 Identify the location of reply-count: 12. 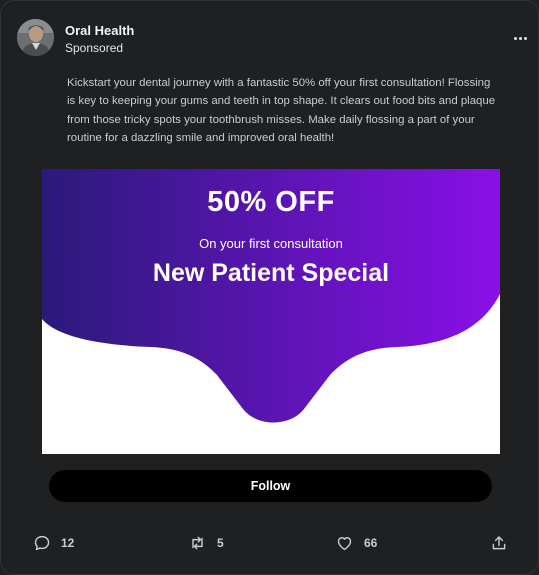
(68, 543).